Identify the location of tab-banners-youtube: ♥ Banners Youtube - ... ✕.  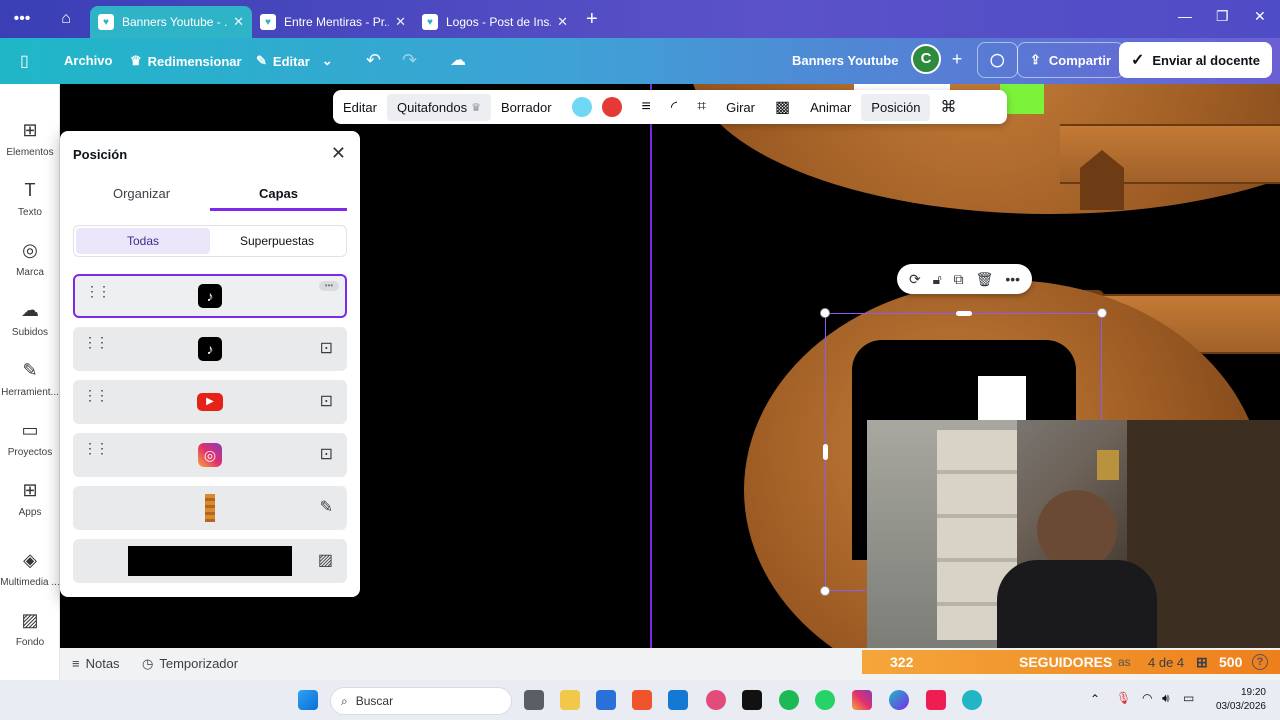
(171, 22).